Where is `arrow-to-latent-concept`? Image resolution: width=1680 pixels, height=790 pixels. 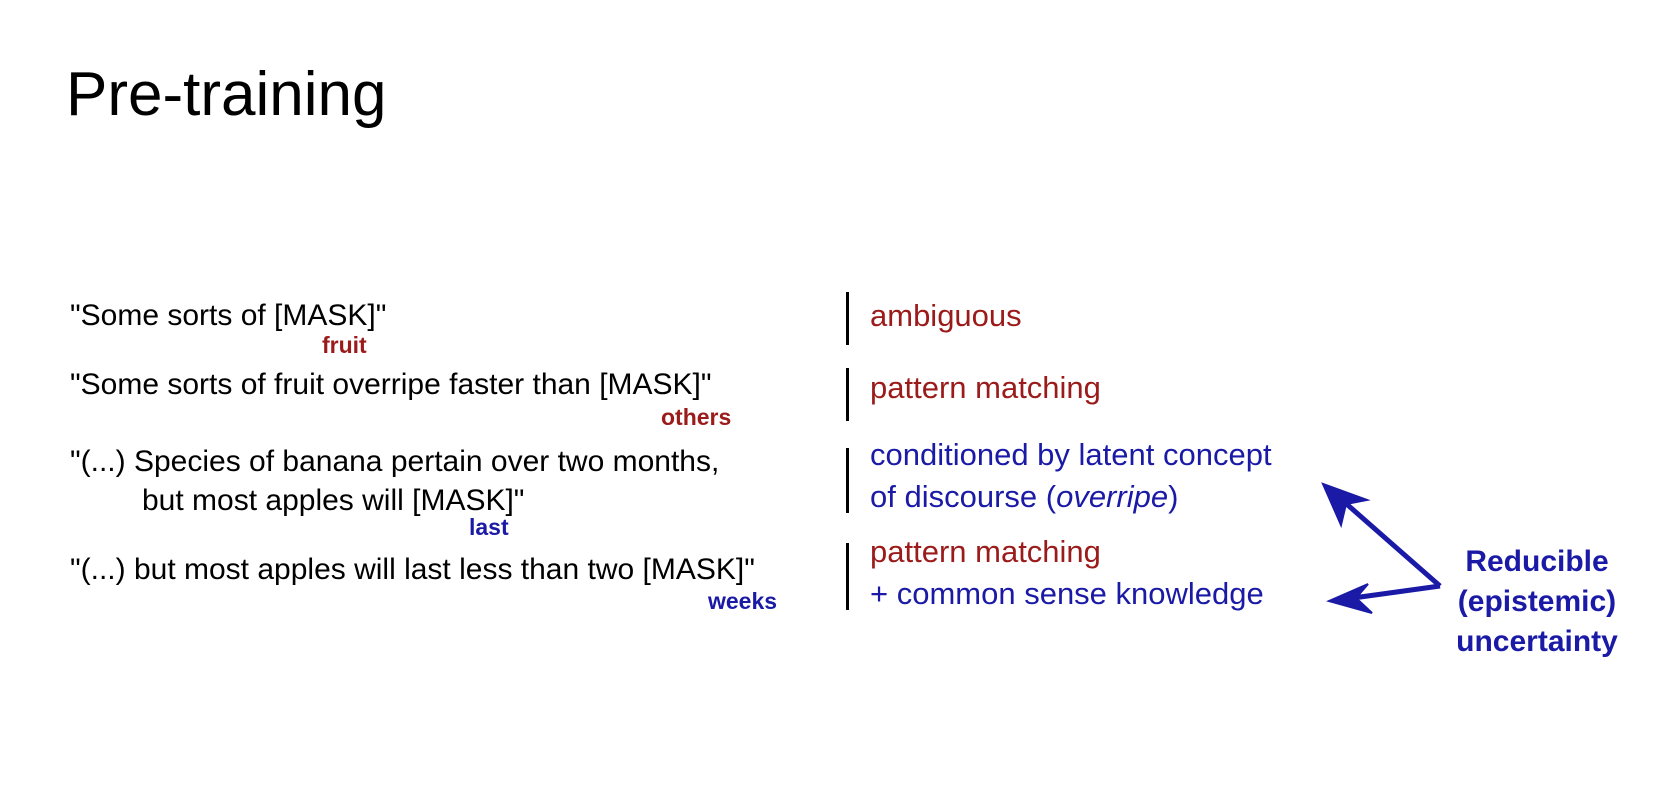 arrow-to-latent-concept is located at coordinates (1391, 543).